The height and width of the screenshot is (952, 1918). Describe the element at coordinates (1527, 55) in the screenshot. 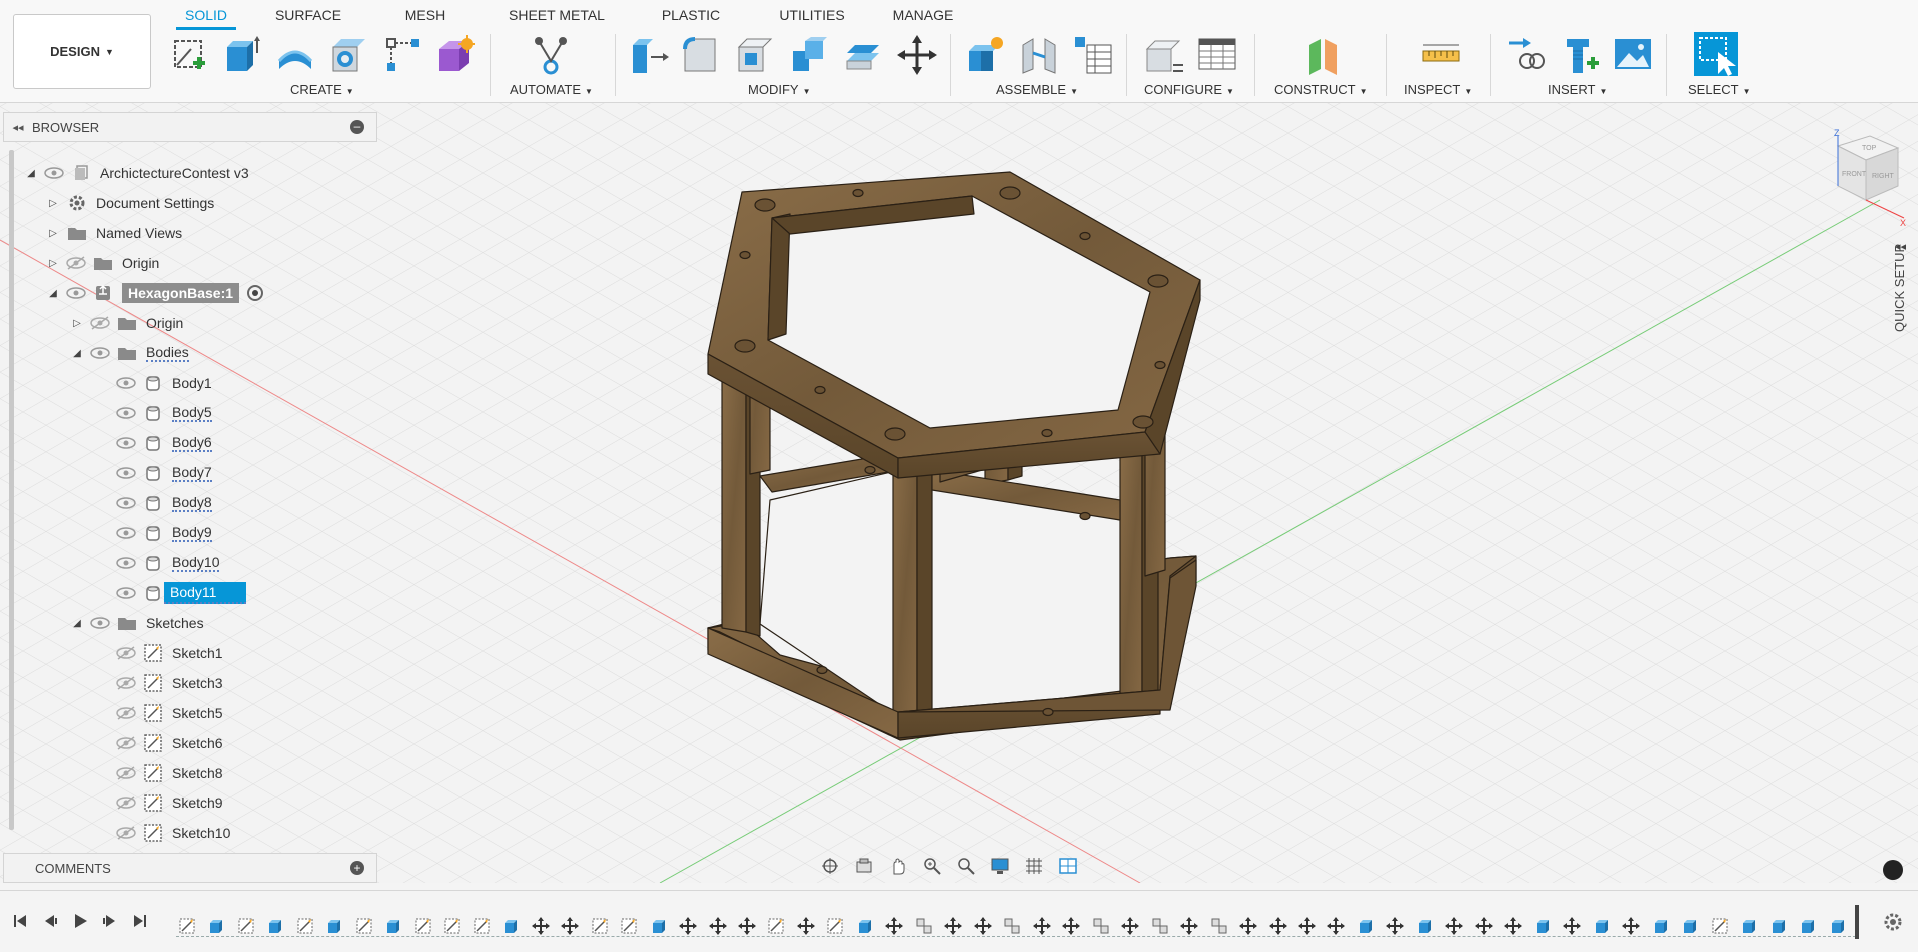

I see `insert-derive-icon` at that location.